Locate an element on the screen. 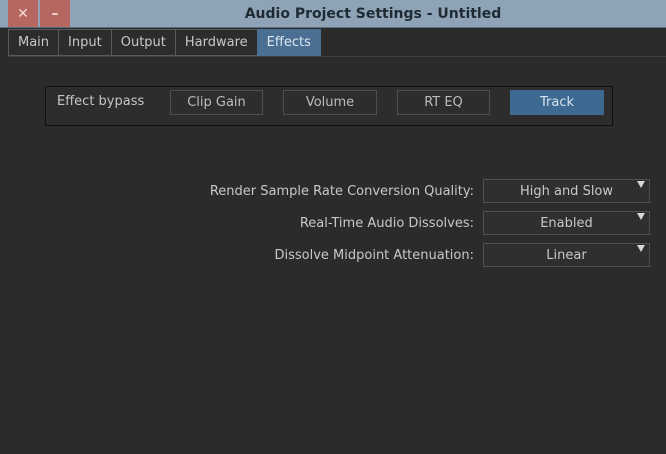 The width and height of the screenshot is (666, 454). realtime-dissolves-dropdown: Enabled is located at coordinates (566, 223).